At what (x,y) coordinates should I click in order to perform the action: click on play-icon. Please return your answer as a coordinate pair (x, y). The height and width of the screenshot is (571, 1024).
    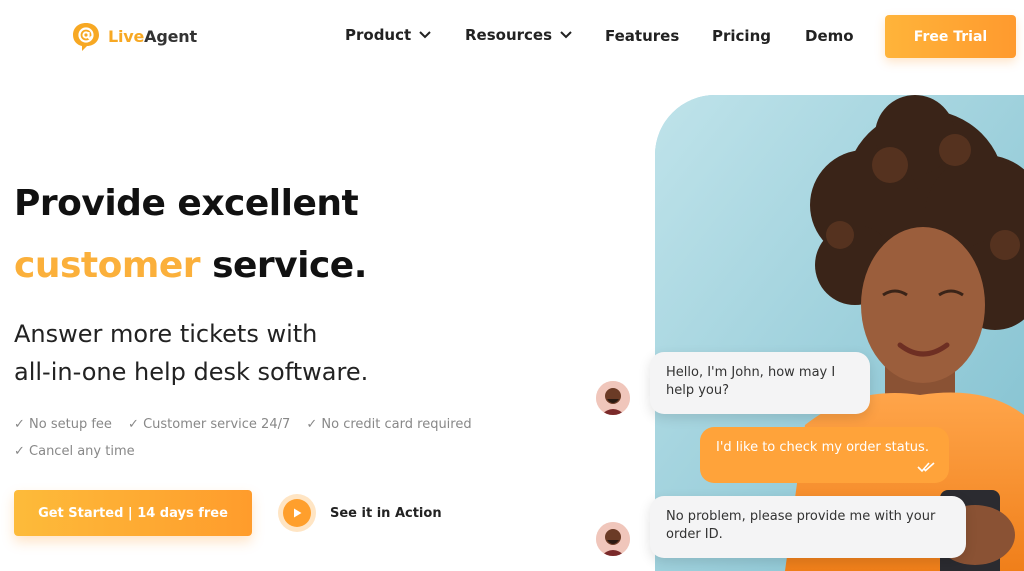
    Looking at the image, I should click on (298, 513).